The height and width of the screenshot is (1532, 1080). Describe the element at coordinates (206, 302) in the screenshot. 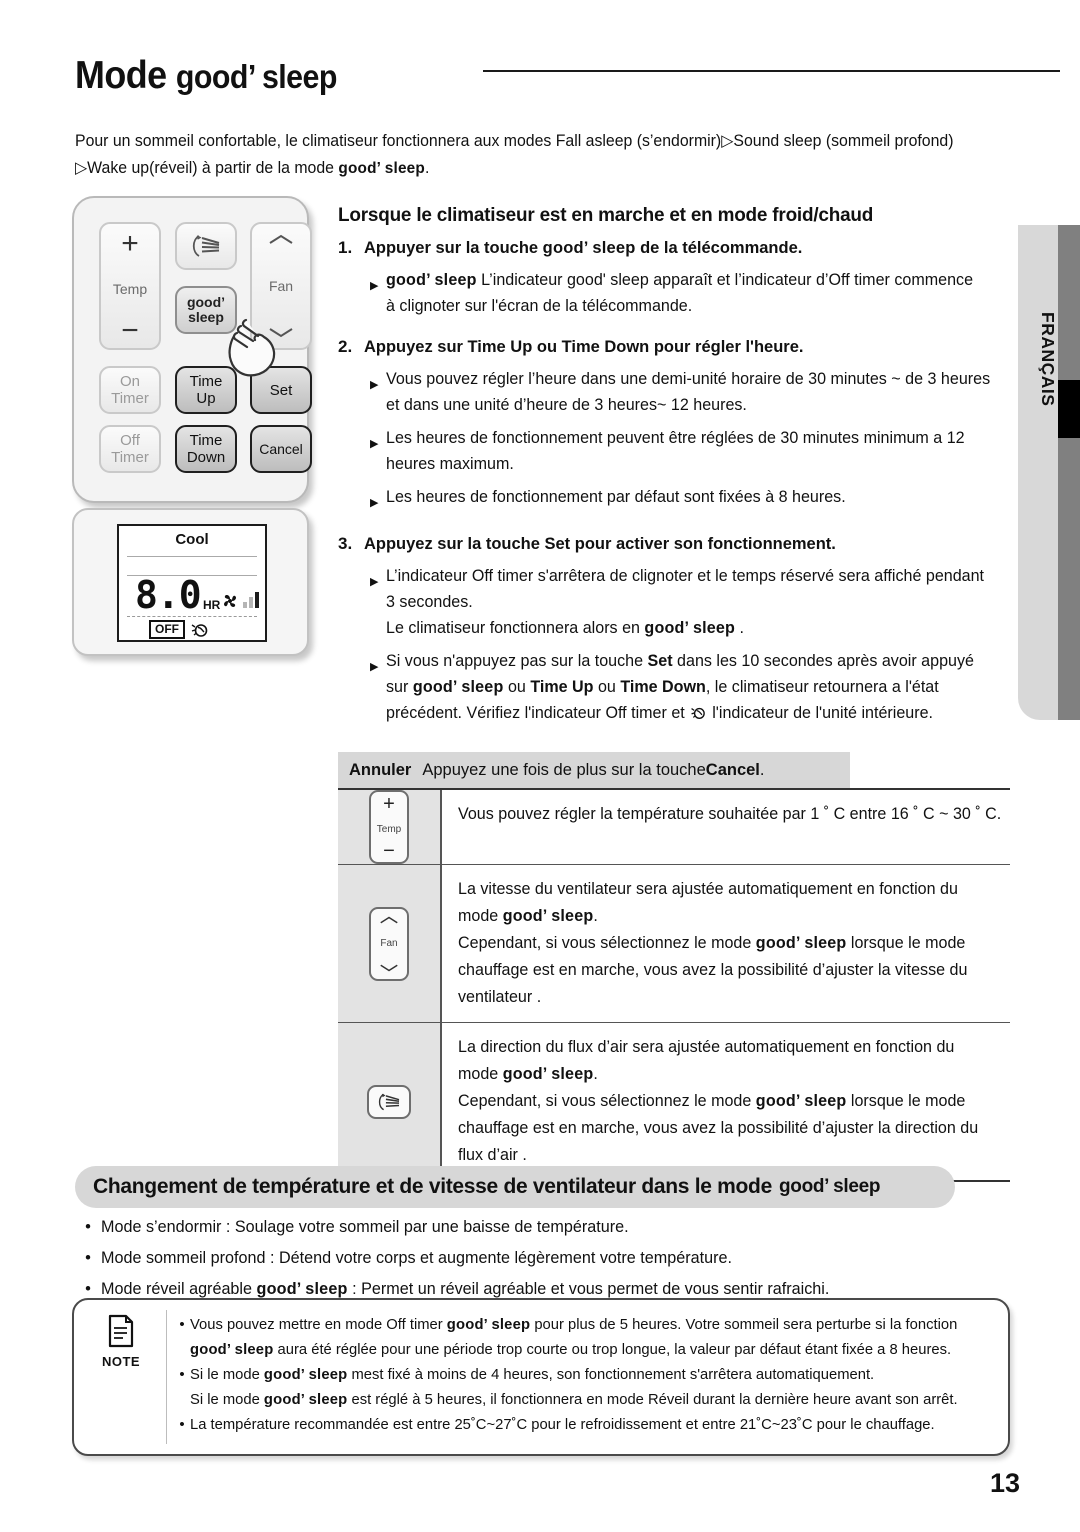

I see `remote-good-sleep-line1: good’` at that location.